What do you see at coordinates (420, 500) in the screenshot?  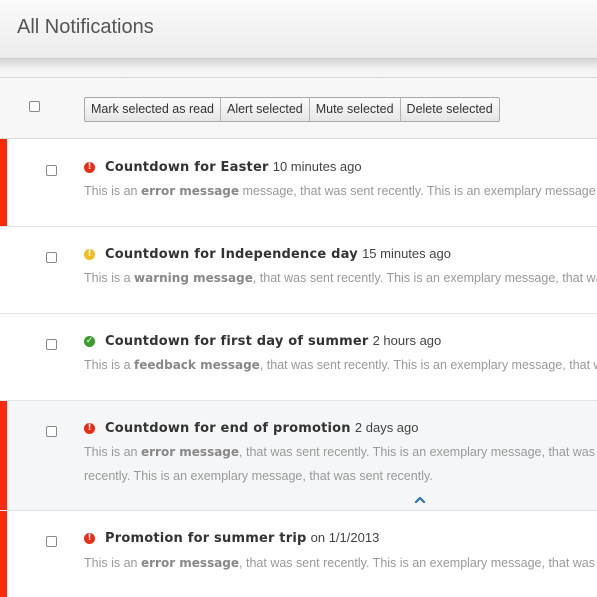 I see `chevron-up-icon` at bounding box center [420, 500].